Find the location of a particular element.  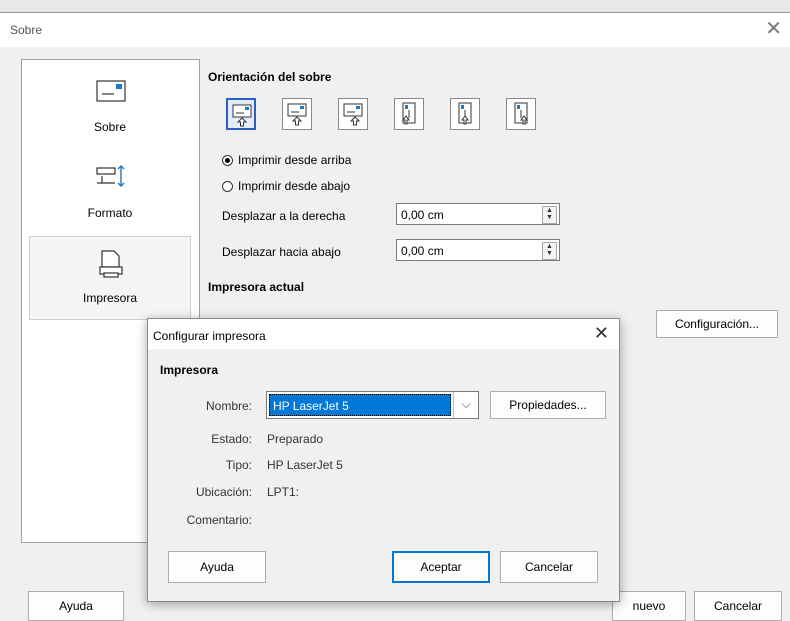

orientation-button-horizontal-center is located at coordinates (297, 114).